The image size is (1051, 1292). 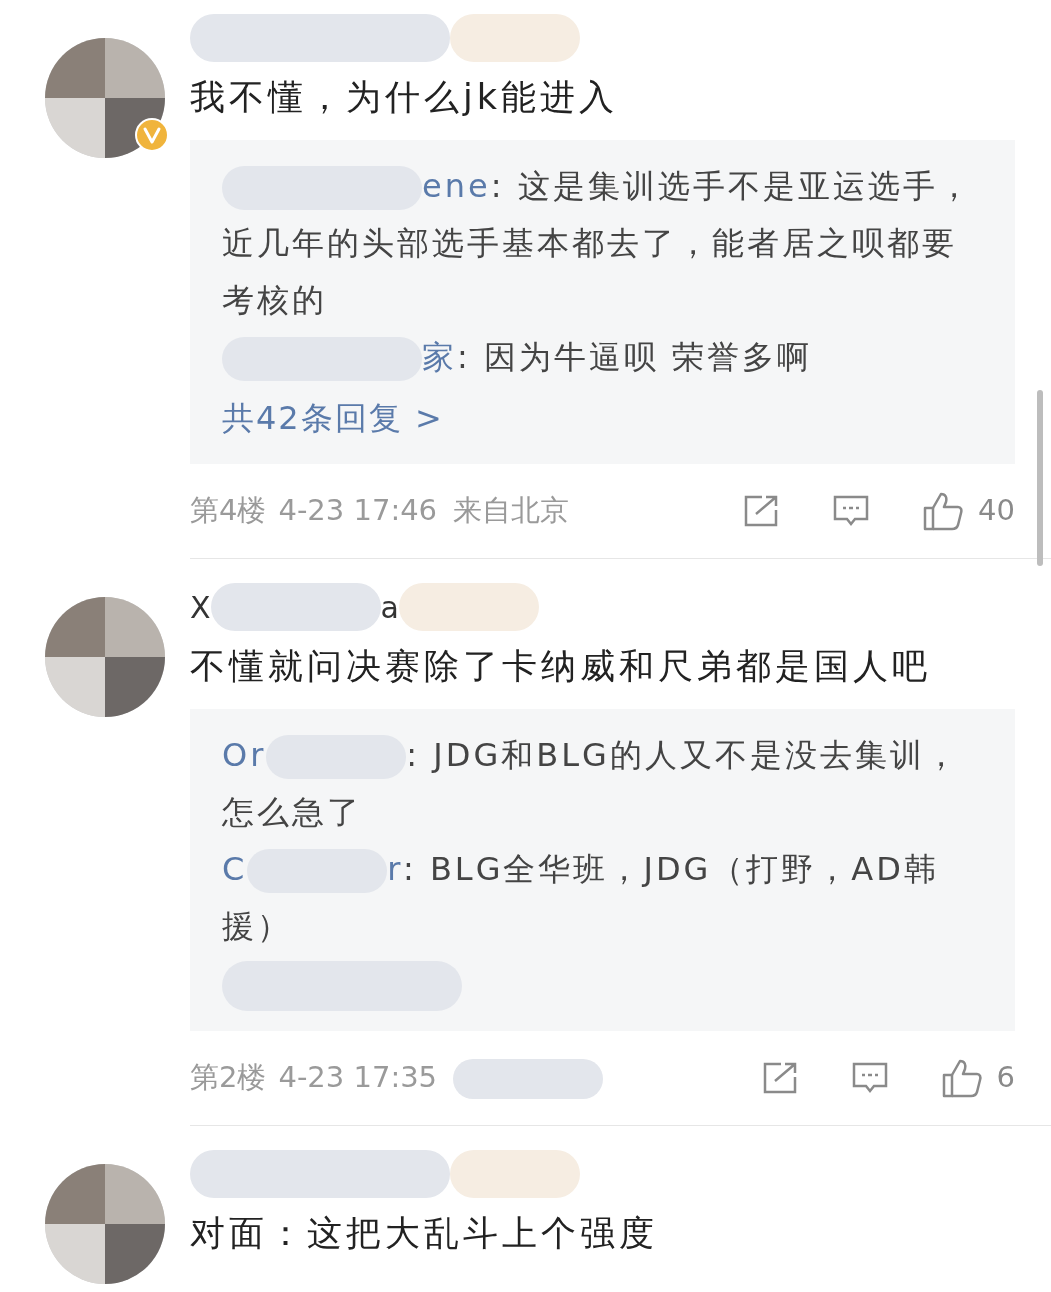 I want to click on floor-label: 第2楼, so click(x=228, y=1078).